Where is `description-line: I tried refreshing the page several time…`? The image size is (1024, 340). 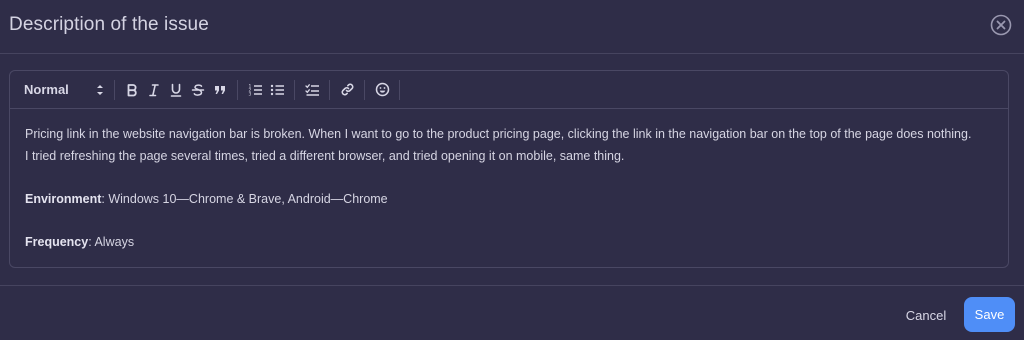 description-line: I tried refreshing the page several time… is located at coordinates (325, 156).